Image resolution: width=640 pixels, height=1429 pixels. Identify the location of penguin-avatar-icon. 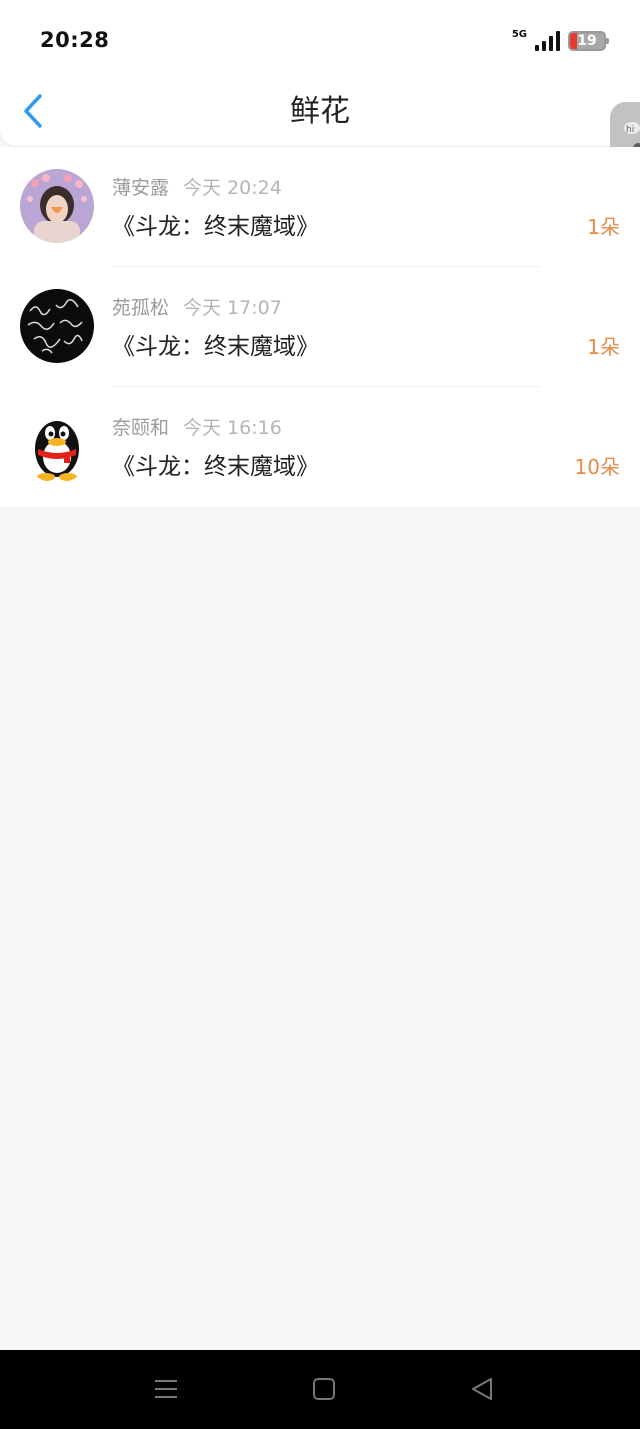
(57, 446).